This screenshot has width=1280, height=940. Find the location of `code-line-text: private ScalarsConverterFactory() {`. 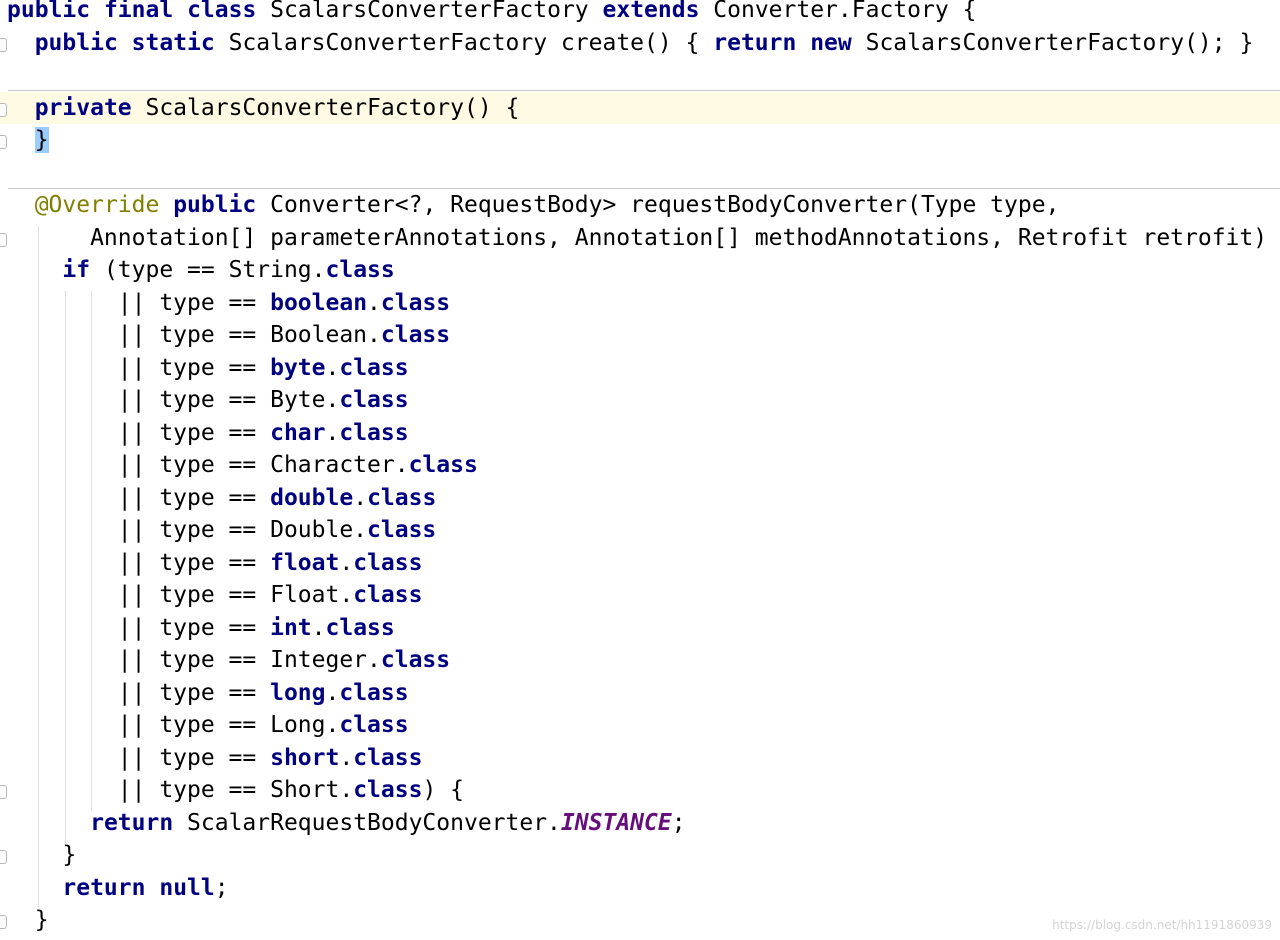

code-line-text: private ScalarsConverterFactory() { is located at coordinates (277, 107).